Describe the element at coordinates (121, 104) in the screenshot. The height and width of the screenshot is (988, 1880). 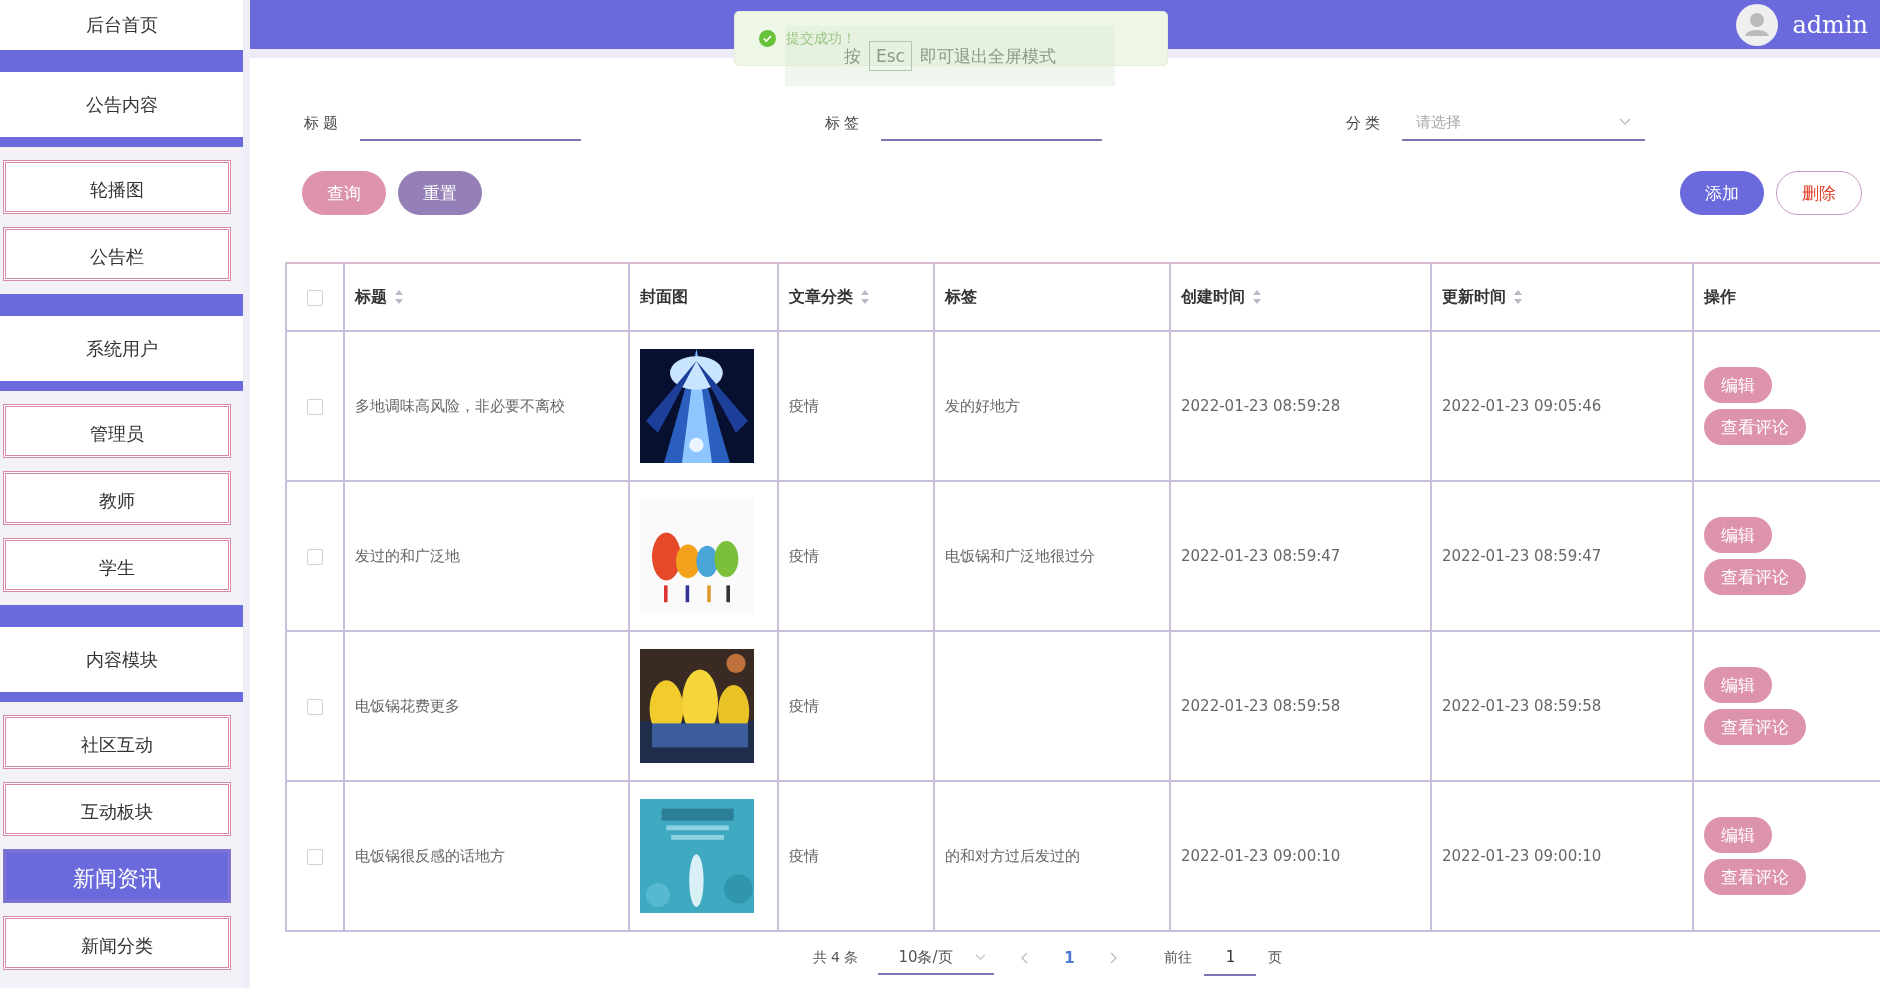
I see `sidebar-group-title: 公告内容` at that location.